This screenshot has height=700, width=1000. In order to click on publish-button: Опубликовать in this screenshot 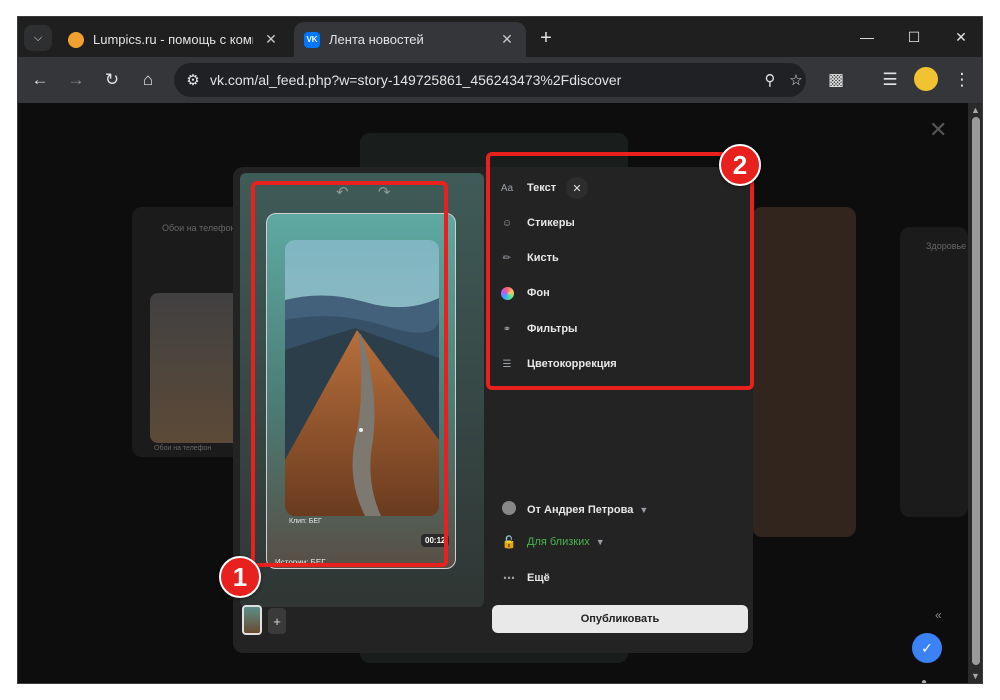, I will do `click(620, 619)`.